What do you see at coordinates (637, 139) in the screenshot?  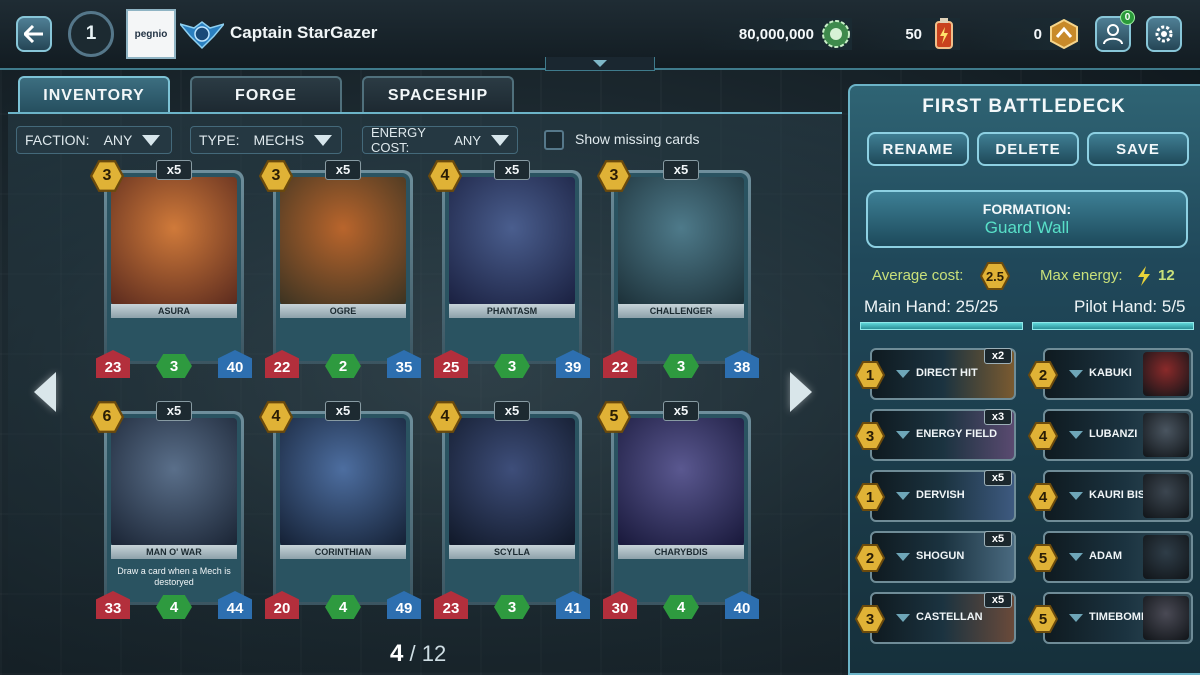 I see `show-missing-label: Show missing cards` at bounding box center [637, 139].